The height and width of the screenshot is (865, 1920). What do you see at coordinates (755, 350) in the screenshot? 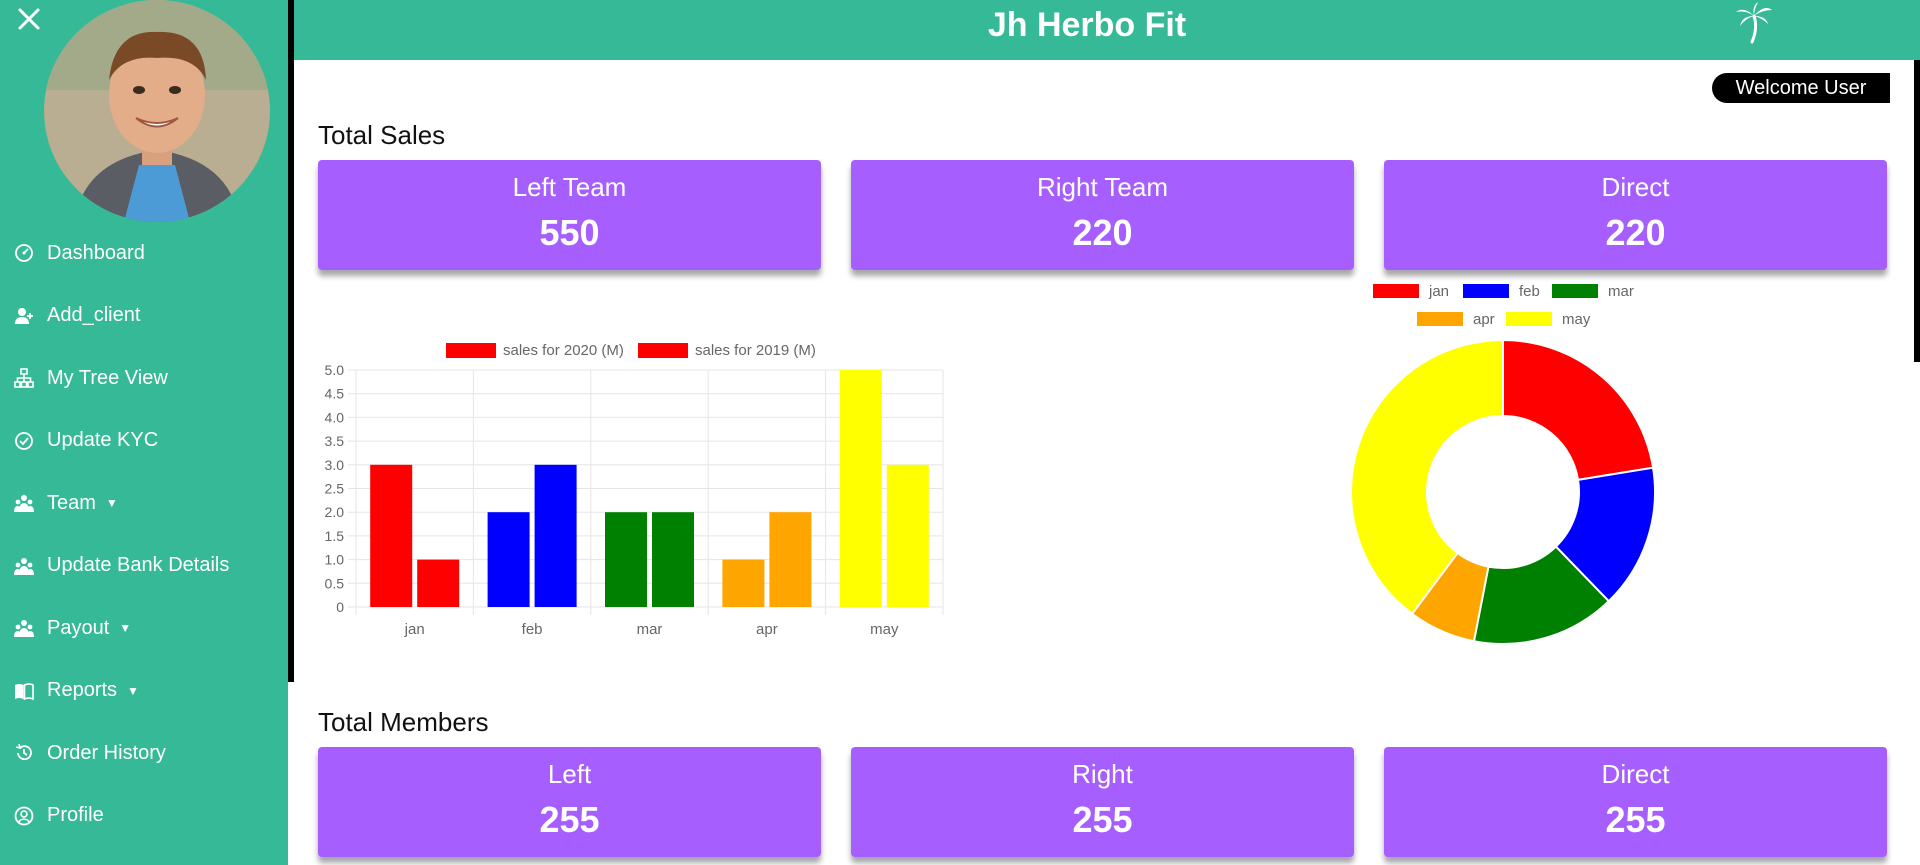
I see `legend-label: sales for 2019 (M)` at bounding box center [755, 350].